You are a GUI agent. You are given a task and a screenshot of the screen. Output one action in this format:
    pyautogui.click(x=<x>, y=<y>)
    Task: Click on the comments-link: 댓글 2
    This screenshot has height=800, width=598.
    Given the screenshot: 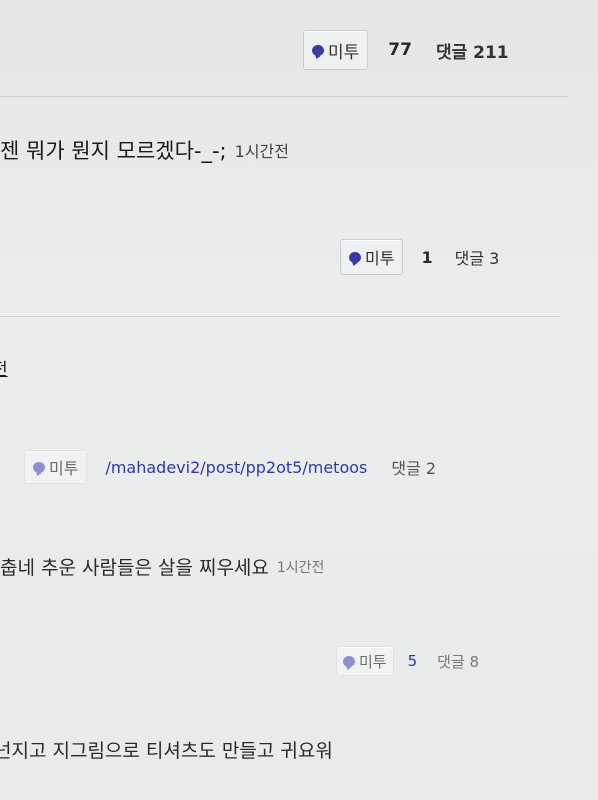 What is the action you would take?
    pyautogui.click(x=413, y=467)
    